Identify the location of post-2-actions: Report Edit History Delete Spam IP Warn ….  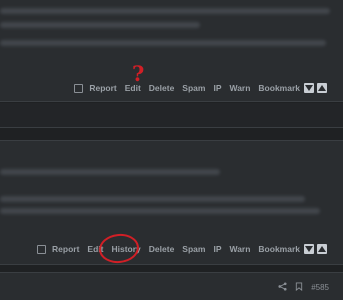
(182, 249).